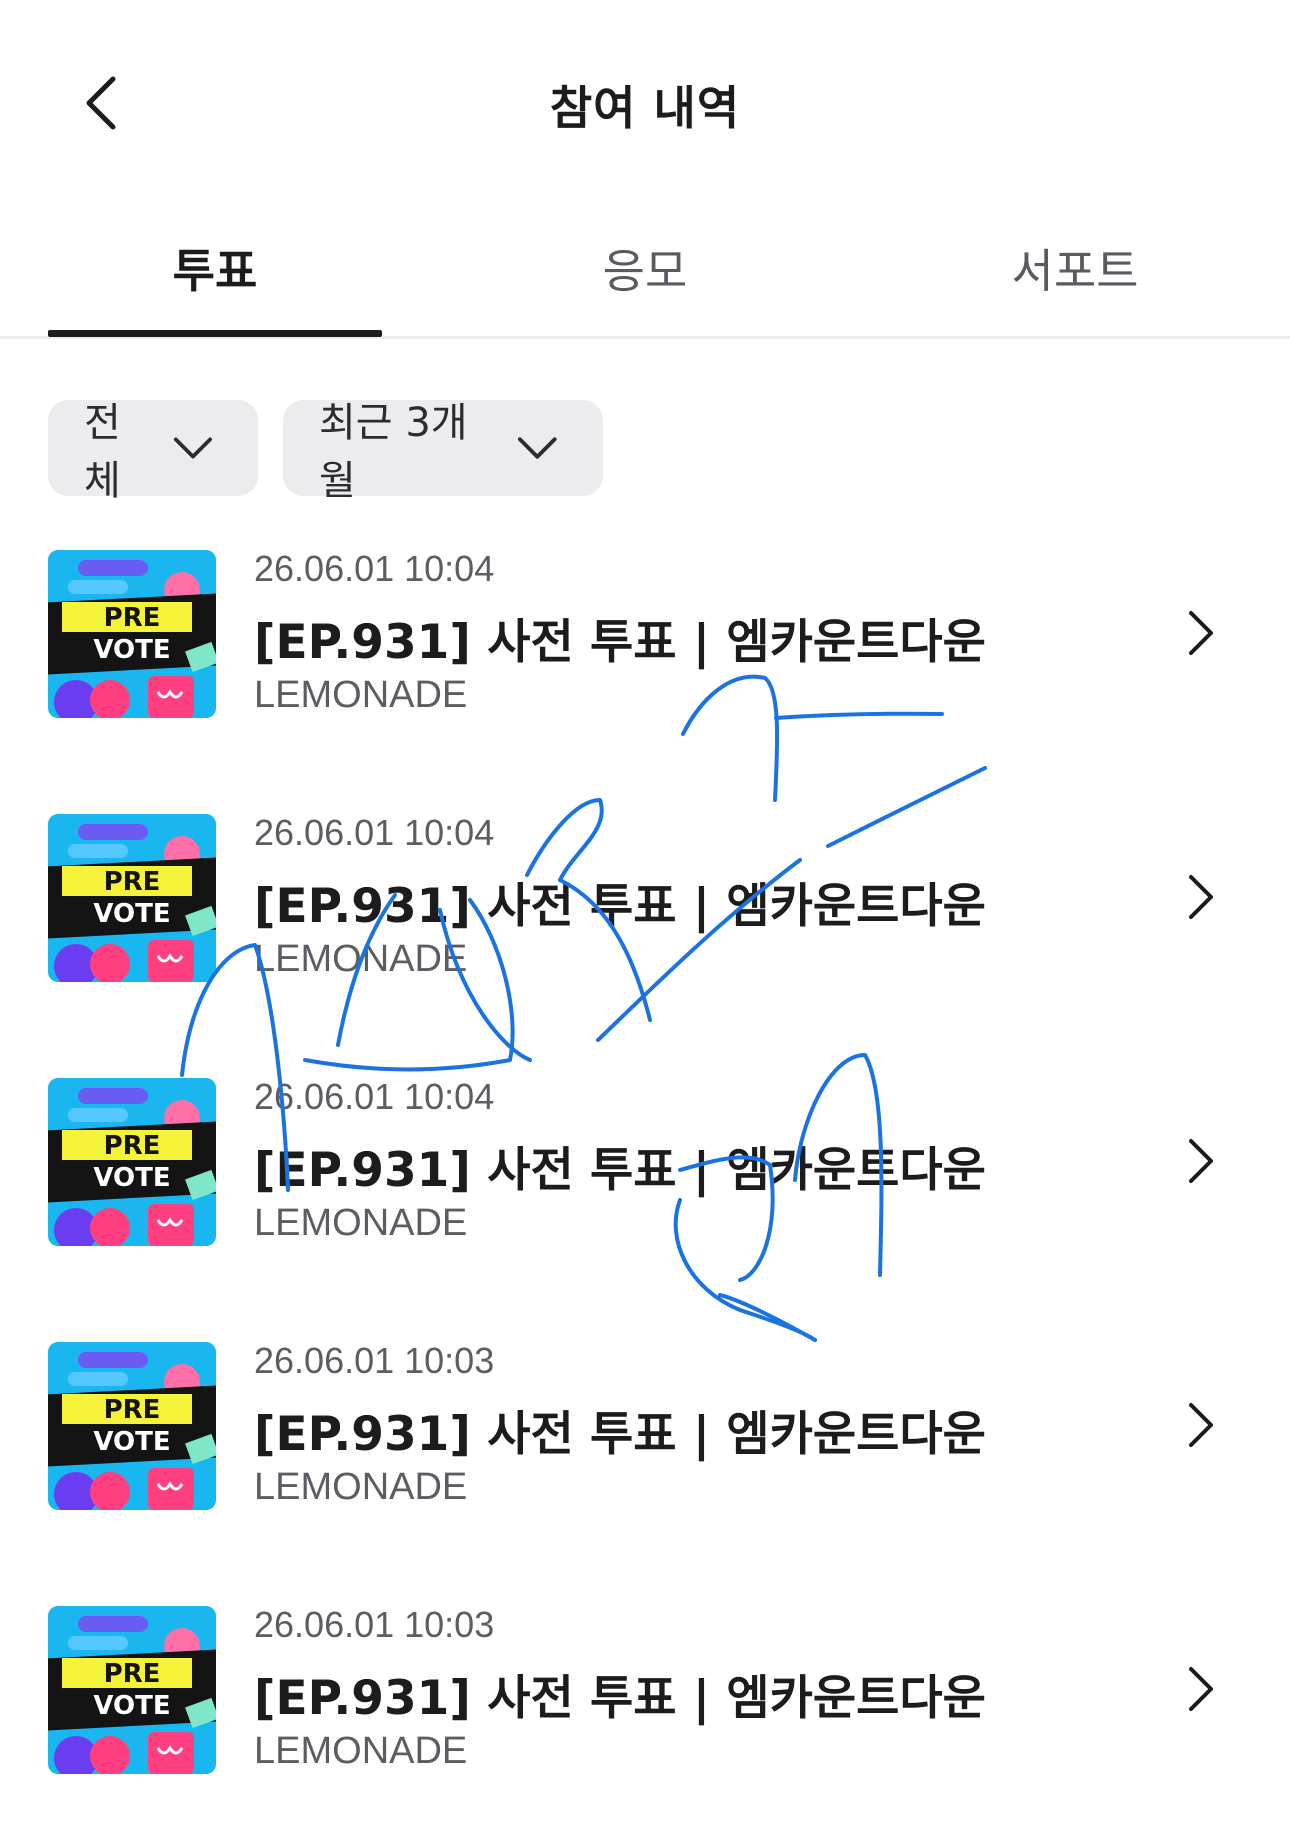 This screenshot has width=1290, height=1833. I want to click on filter-period-label: 최근 3개월, so click(393, 452).